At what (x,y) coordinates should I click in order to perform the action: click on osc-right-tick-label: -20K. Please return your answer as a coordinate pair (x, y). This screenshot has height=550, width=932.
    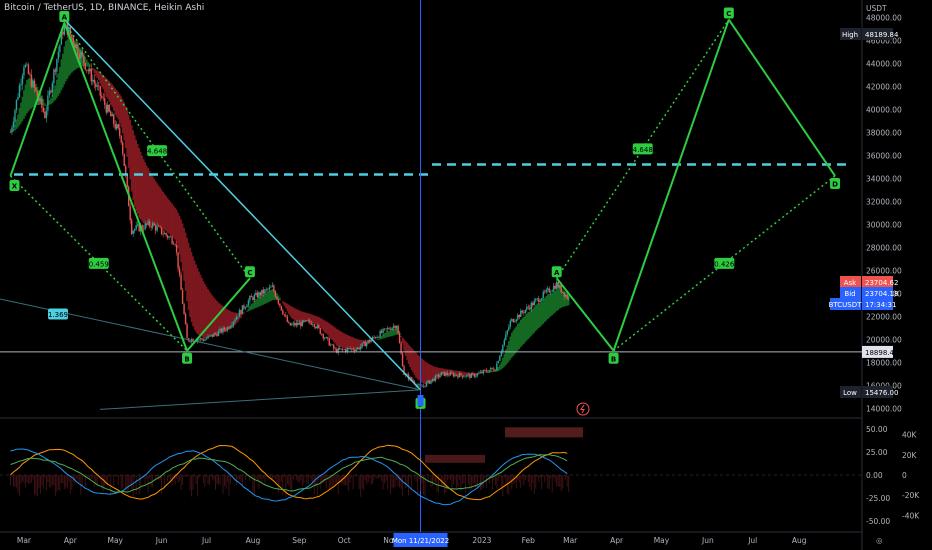
    Looking at the image, I should click on (911, 495).